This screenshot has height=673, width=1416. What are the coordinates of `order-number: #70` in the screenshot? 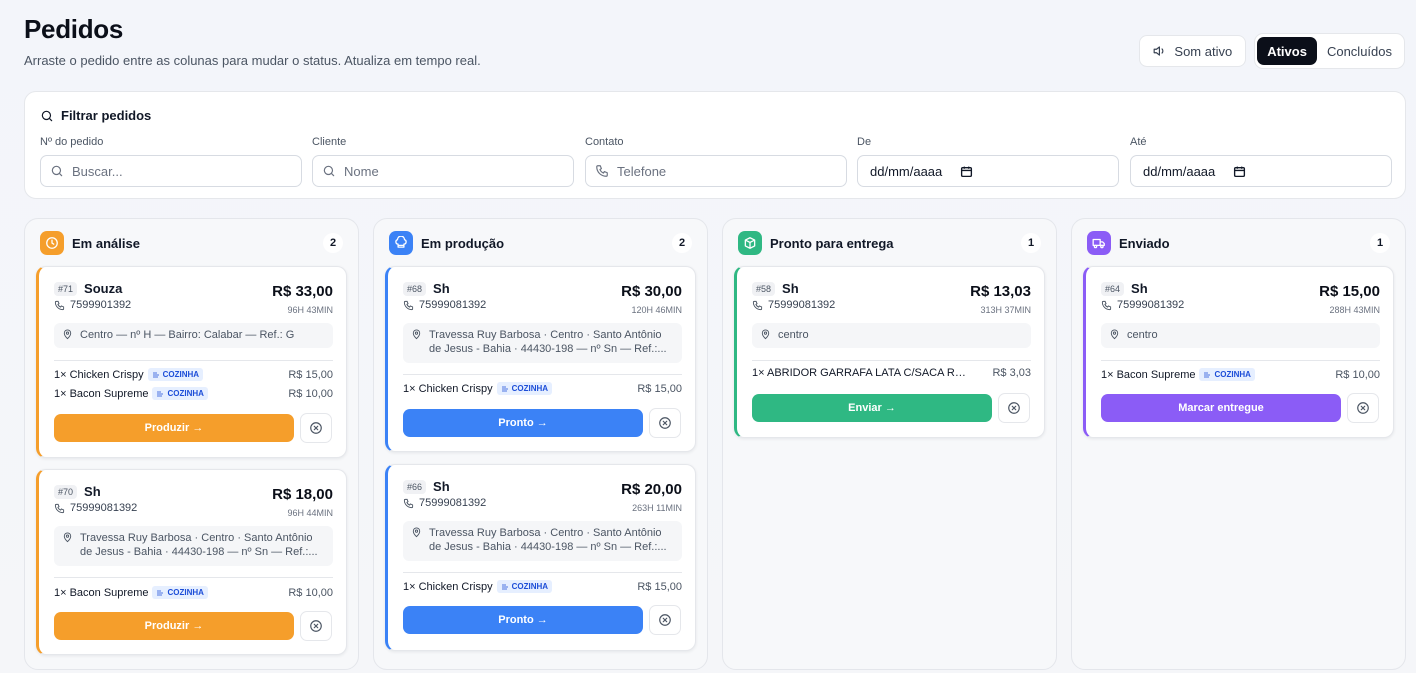 It's located at (66, 491).